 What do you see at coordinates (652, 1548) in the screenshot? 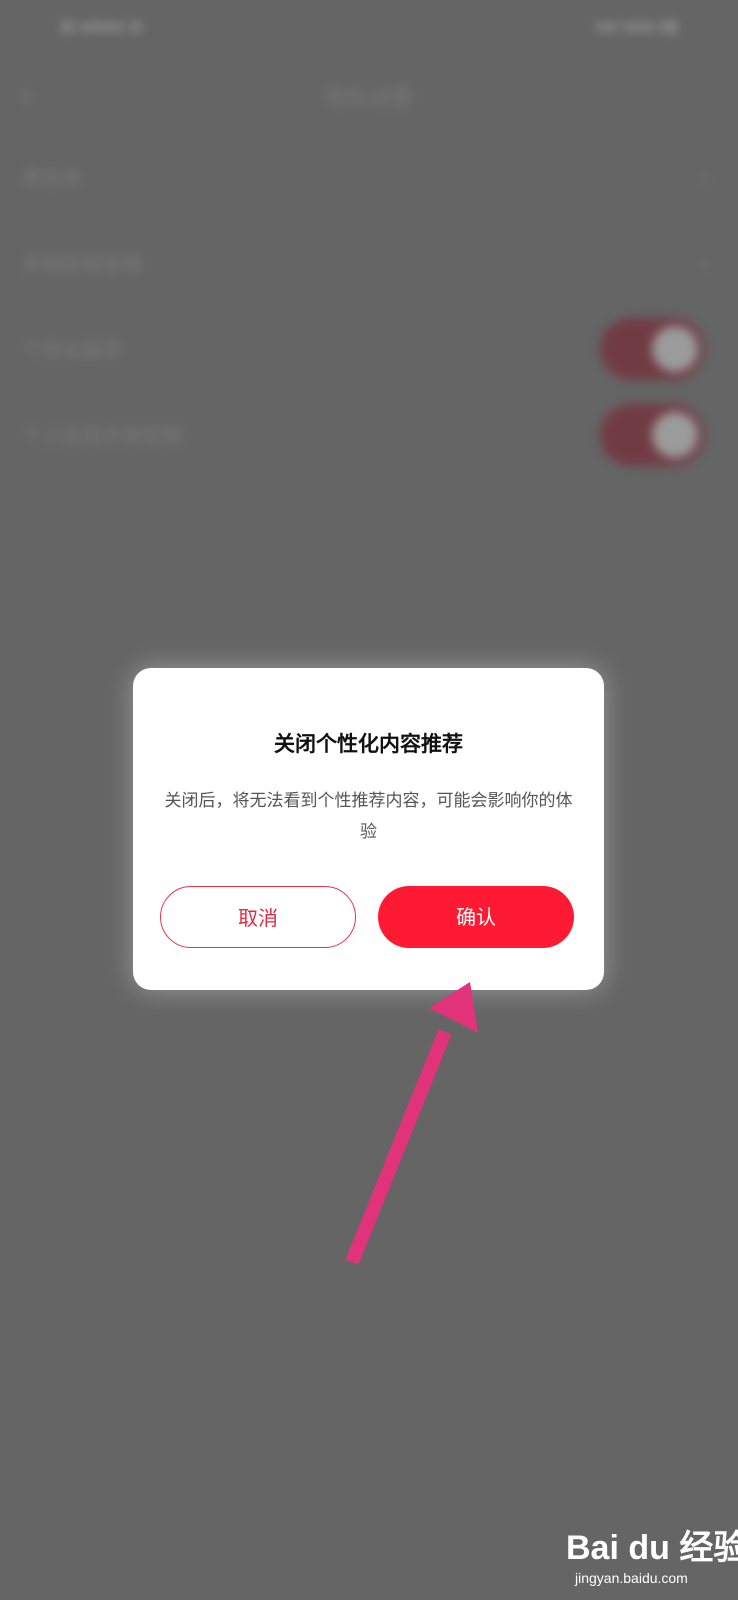
I see `watermark-logo: Bai du 经验` at bounding box center [652, 1548].